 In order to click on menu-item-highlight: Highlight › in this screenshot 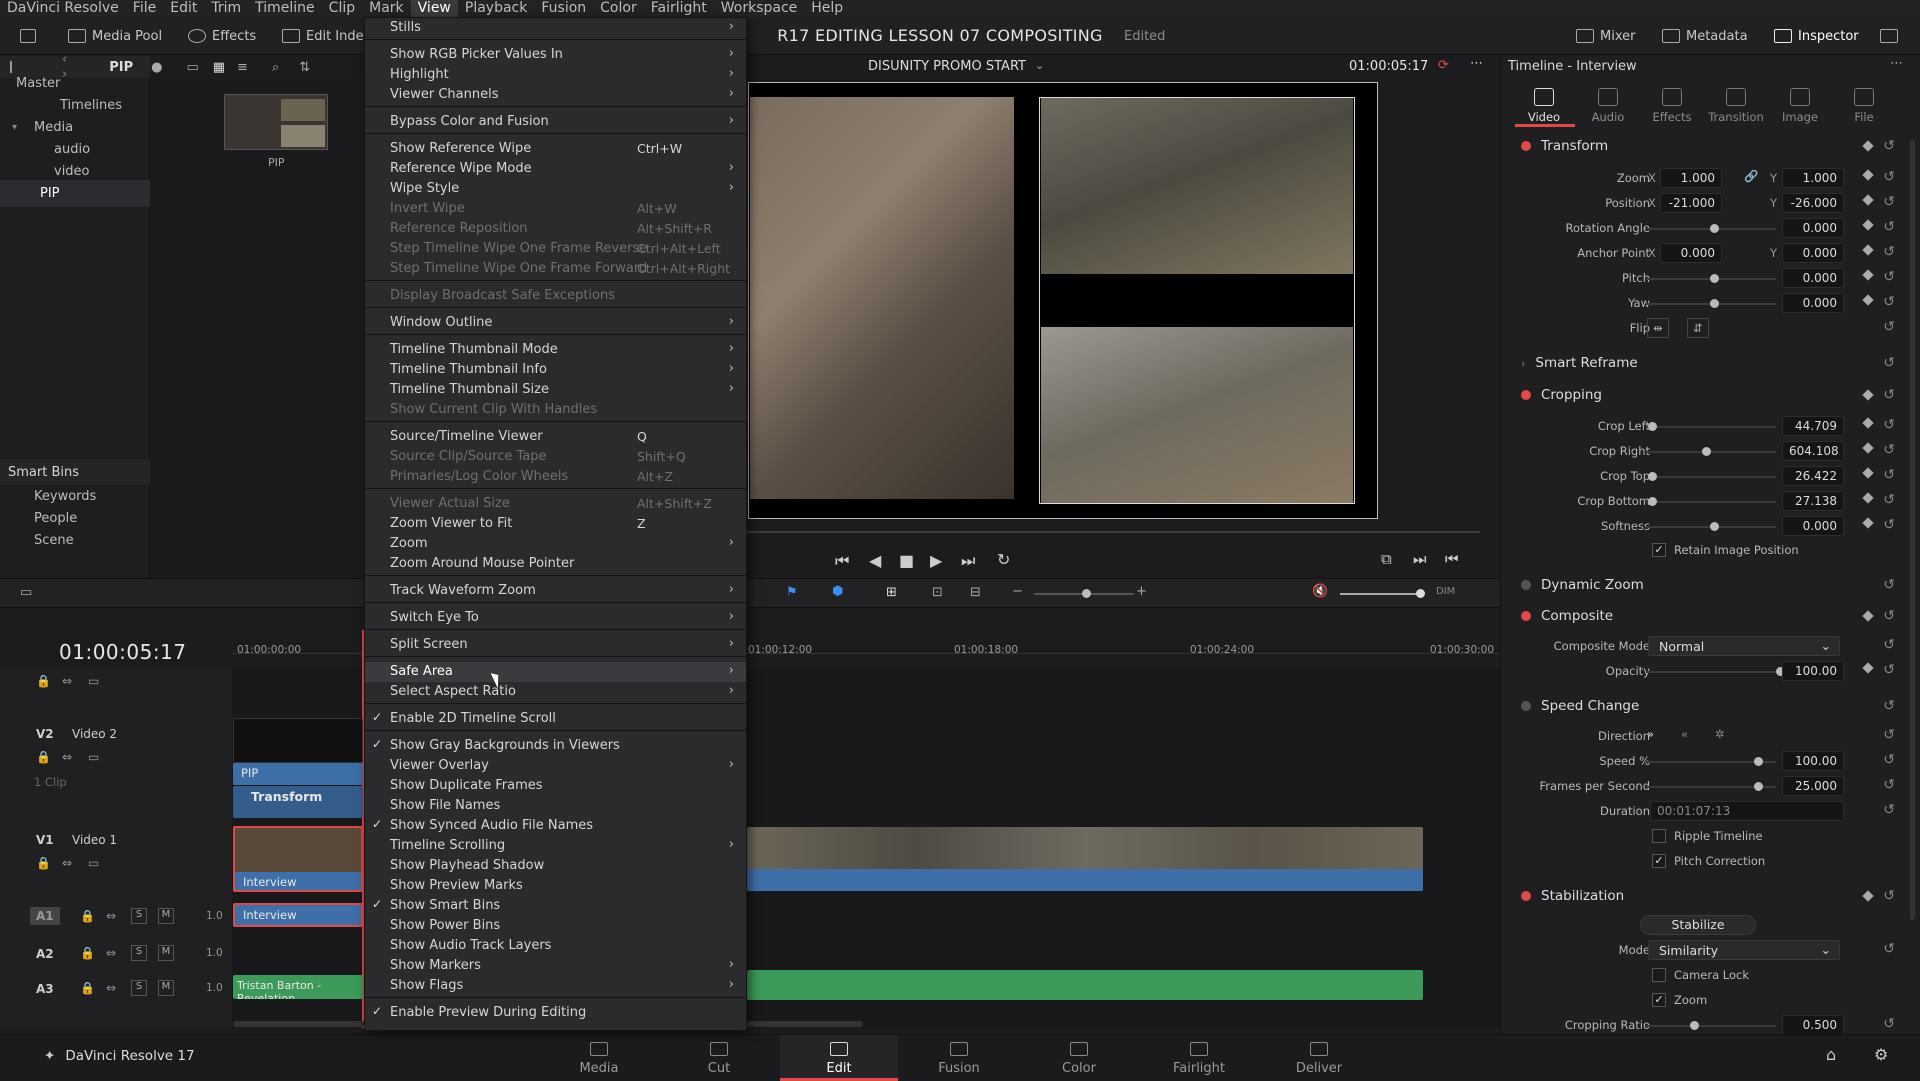, I will do `click(555, 75)`.